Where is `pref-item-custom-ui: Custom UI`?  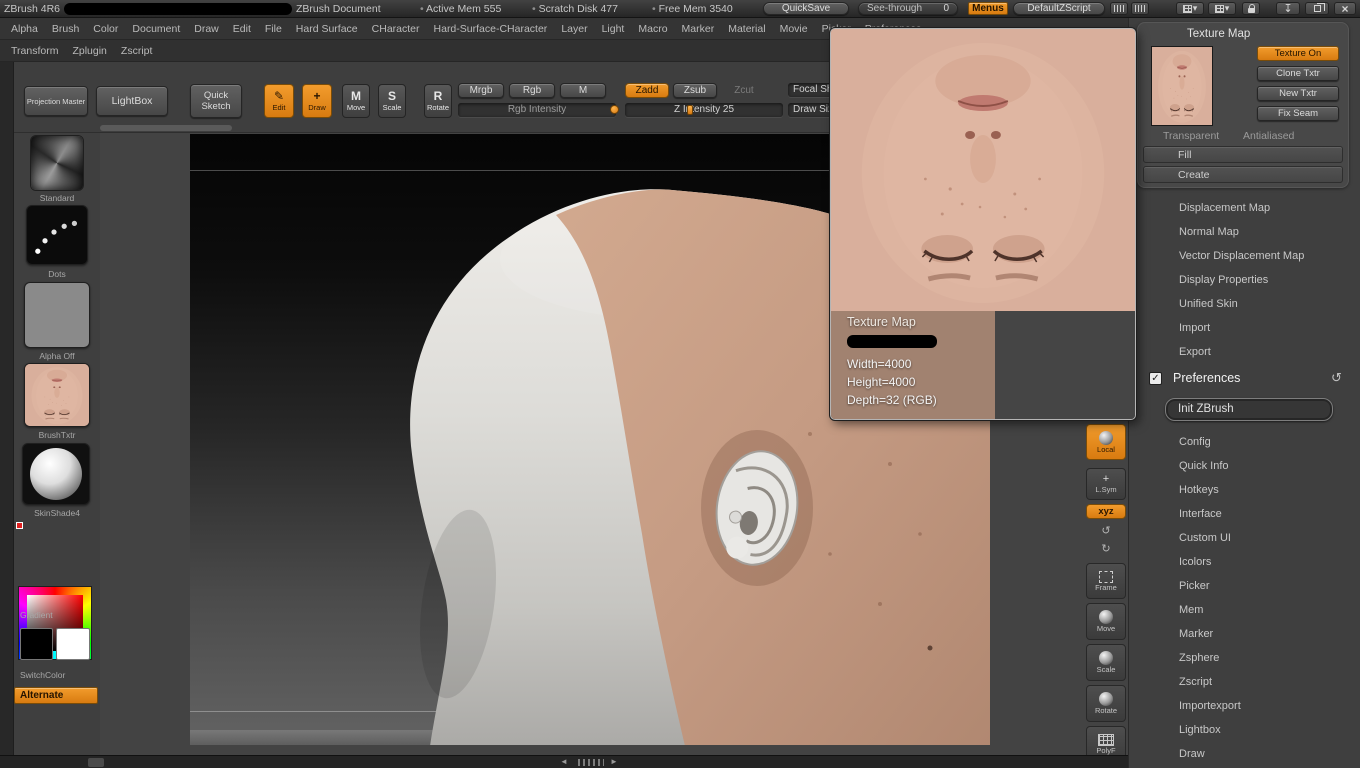 pref-item-custom-ui: Custom UI is located at coordinates (1244, 538).